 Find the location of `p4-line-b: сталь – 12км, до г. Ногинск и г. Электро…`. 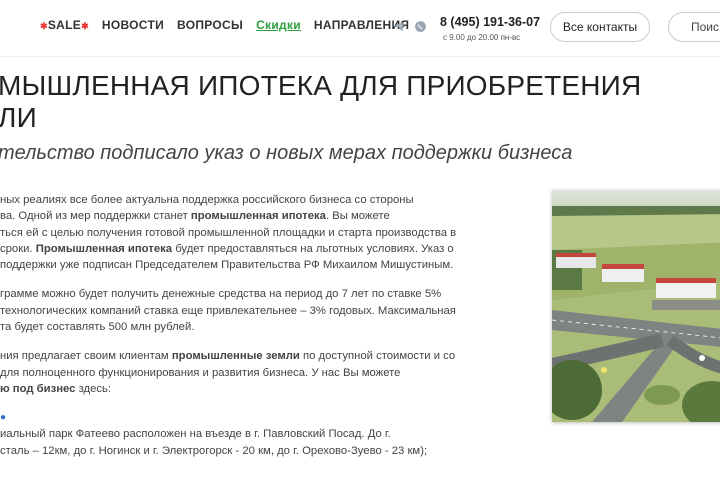

p4-line-b: сталь – 12км, до г. Ногинск и г. Электро… is located at coordinates (214, 450).